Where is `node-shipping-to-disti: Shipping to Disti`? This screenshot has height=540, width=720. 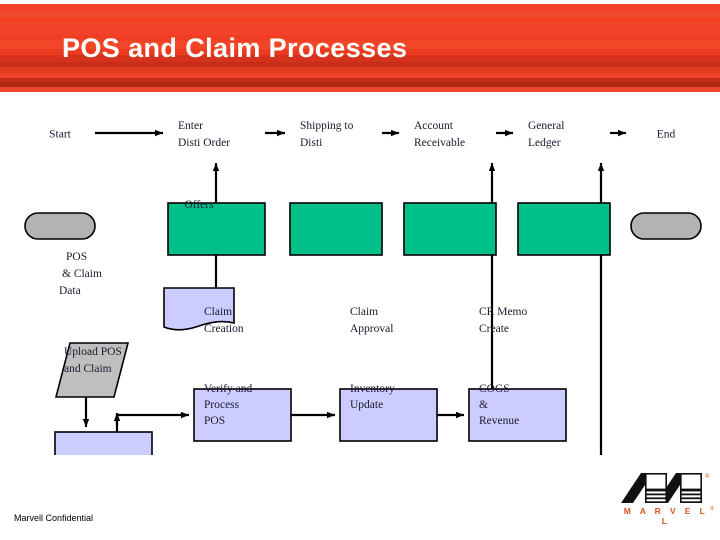 node-shipping-to-disti: Shipping to Disti is located at coordinates (336, 188).